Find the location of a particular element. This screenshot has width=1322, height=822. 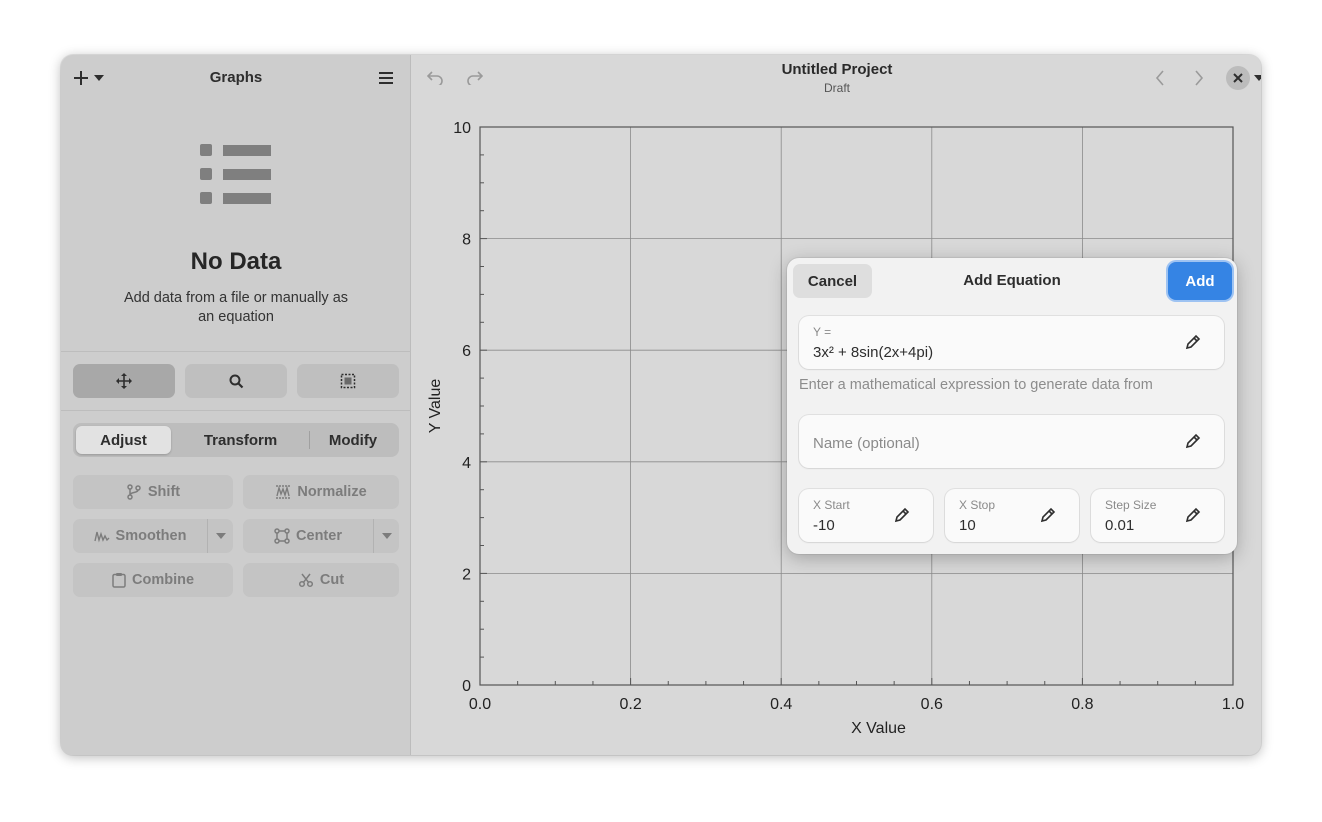

tab-adjust: Adjust is located at coordinates (123, 440).